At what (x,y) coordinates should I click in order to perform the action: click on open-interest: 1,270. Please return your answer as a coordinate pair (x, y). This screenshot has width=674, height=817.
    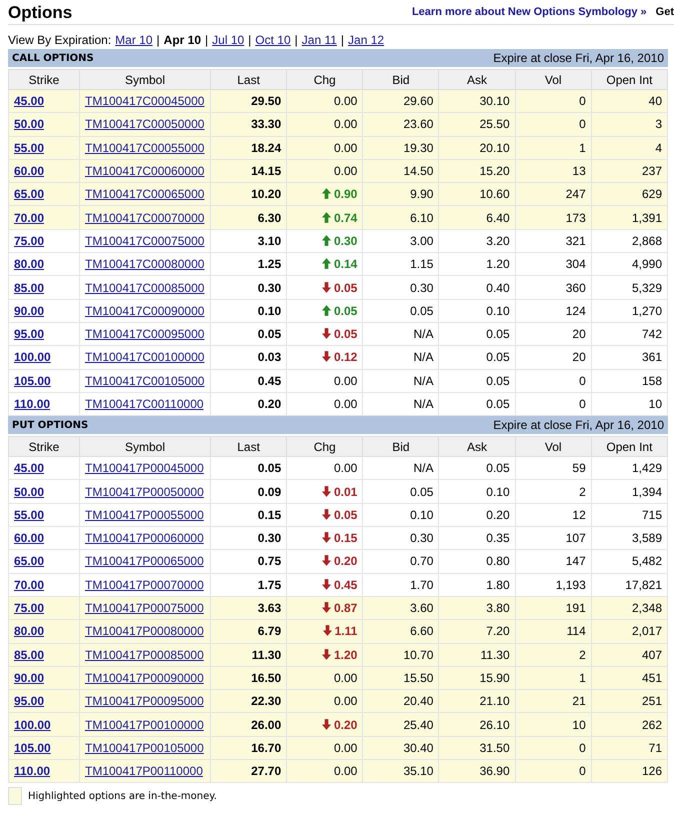
    Looking at the image, I should click on (647, 311).